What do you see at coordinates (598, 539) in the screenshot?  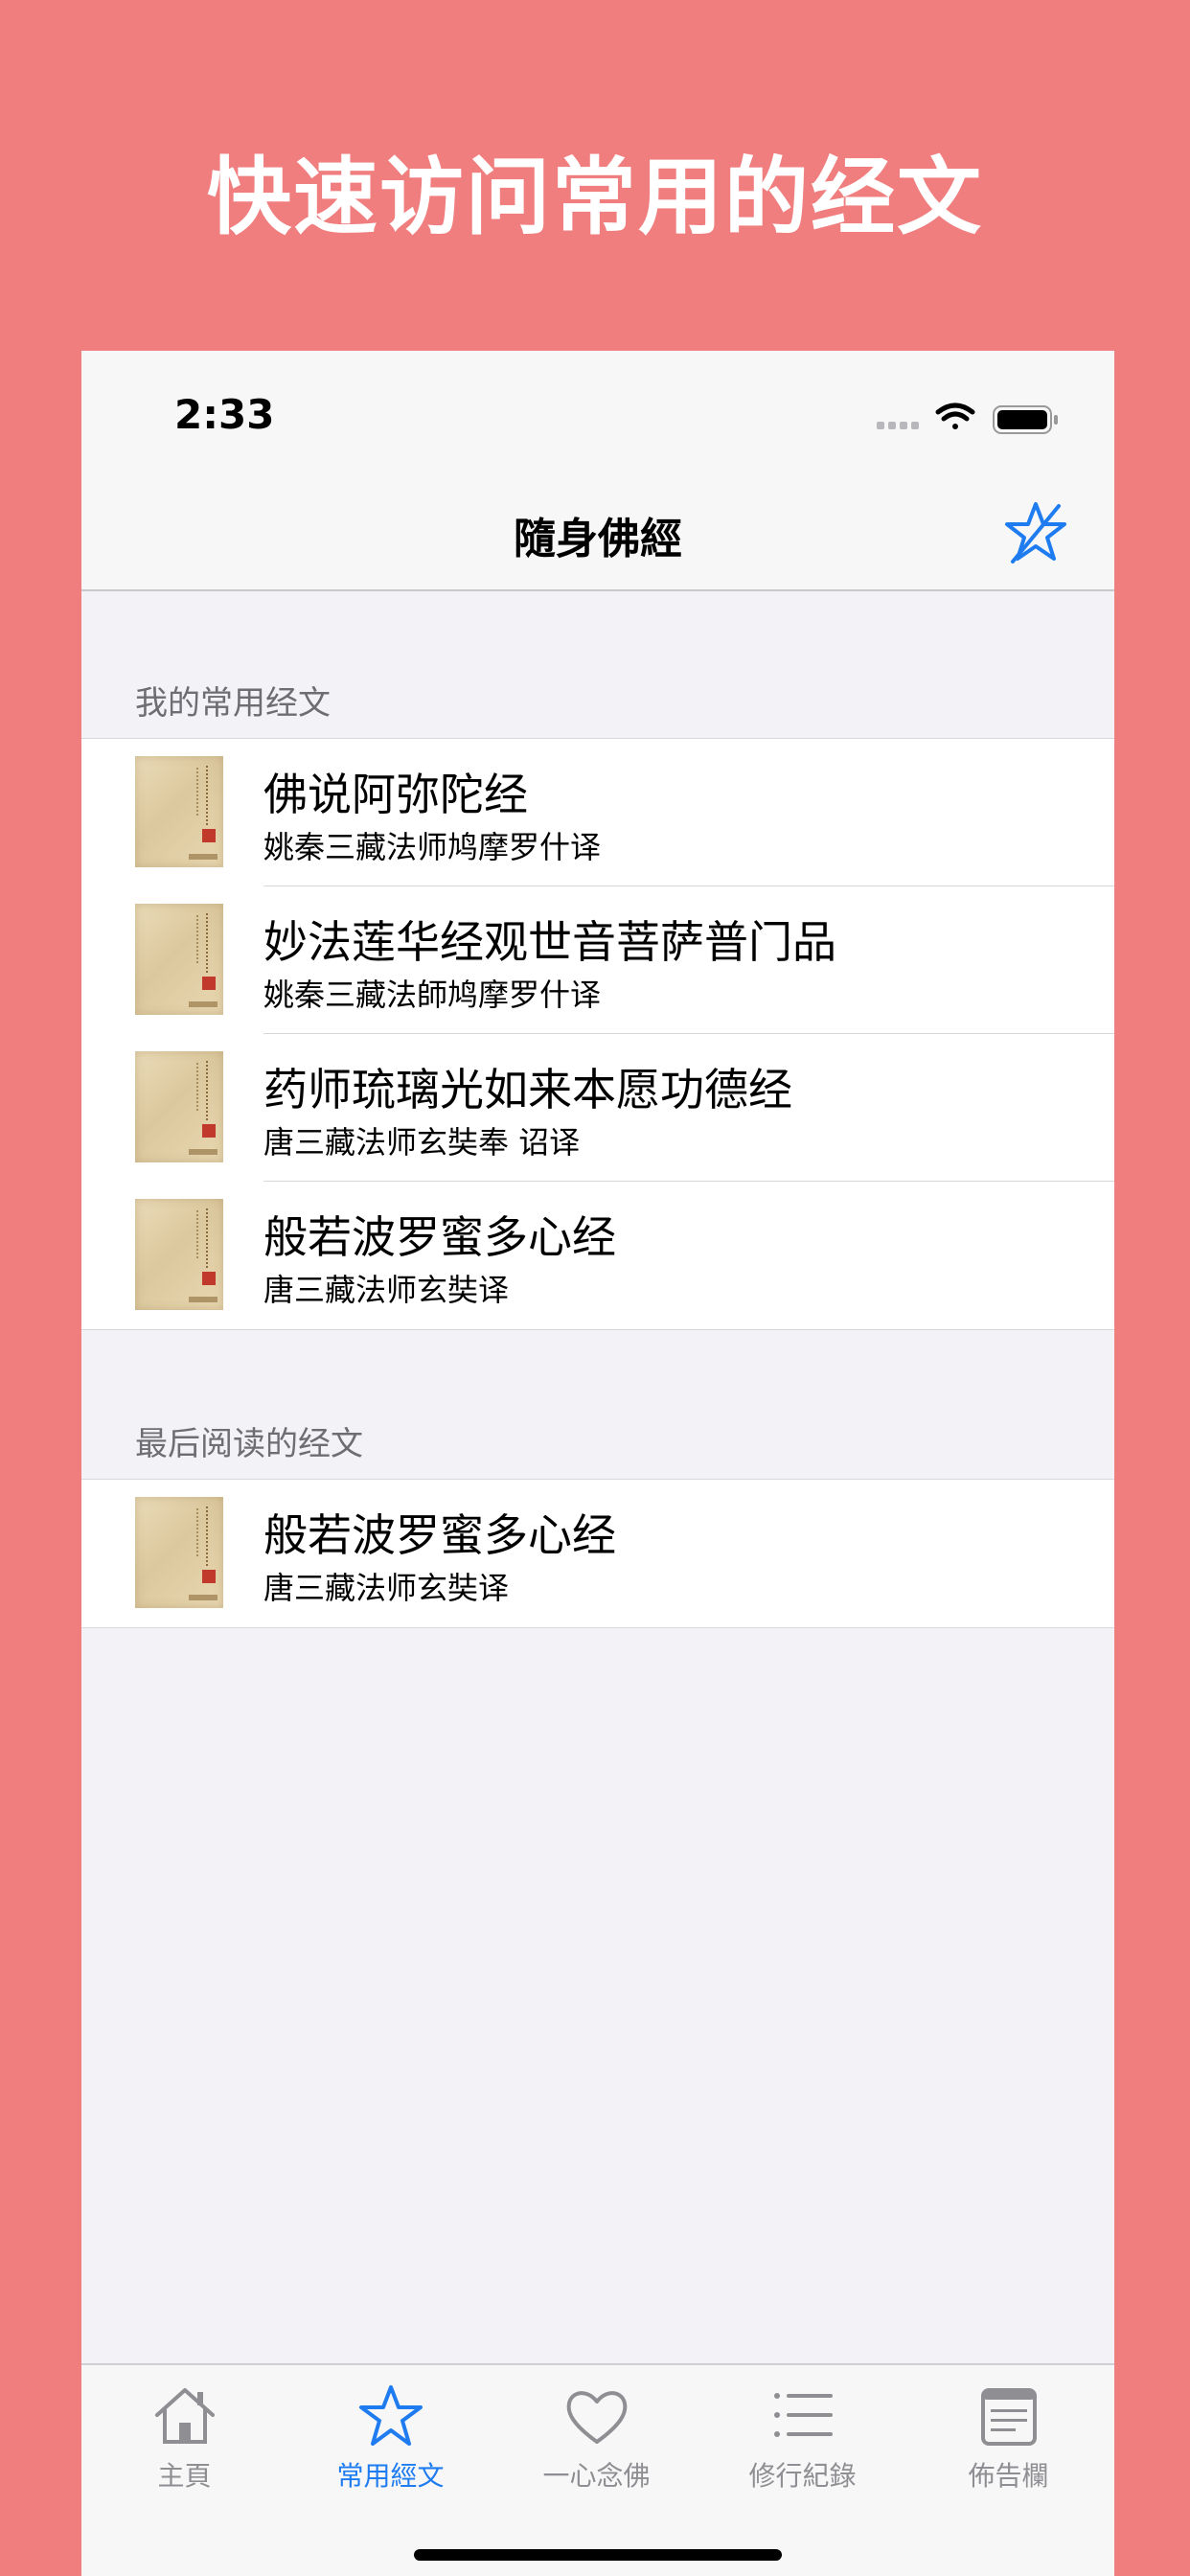 I see `nav-title: 隨身佛經` at bounding box center [598, 539].